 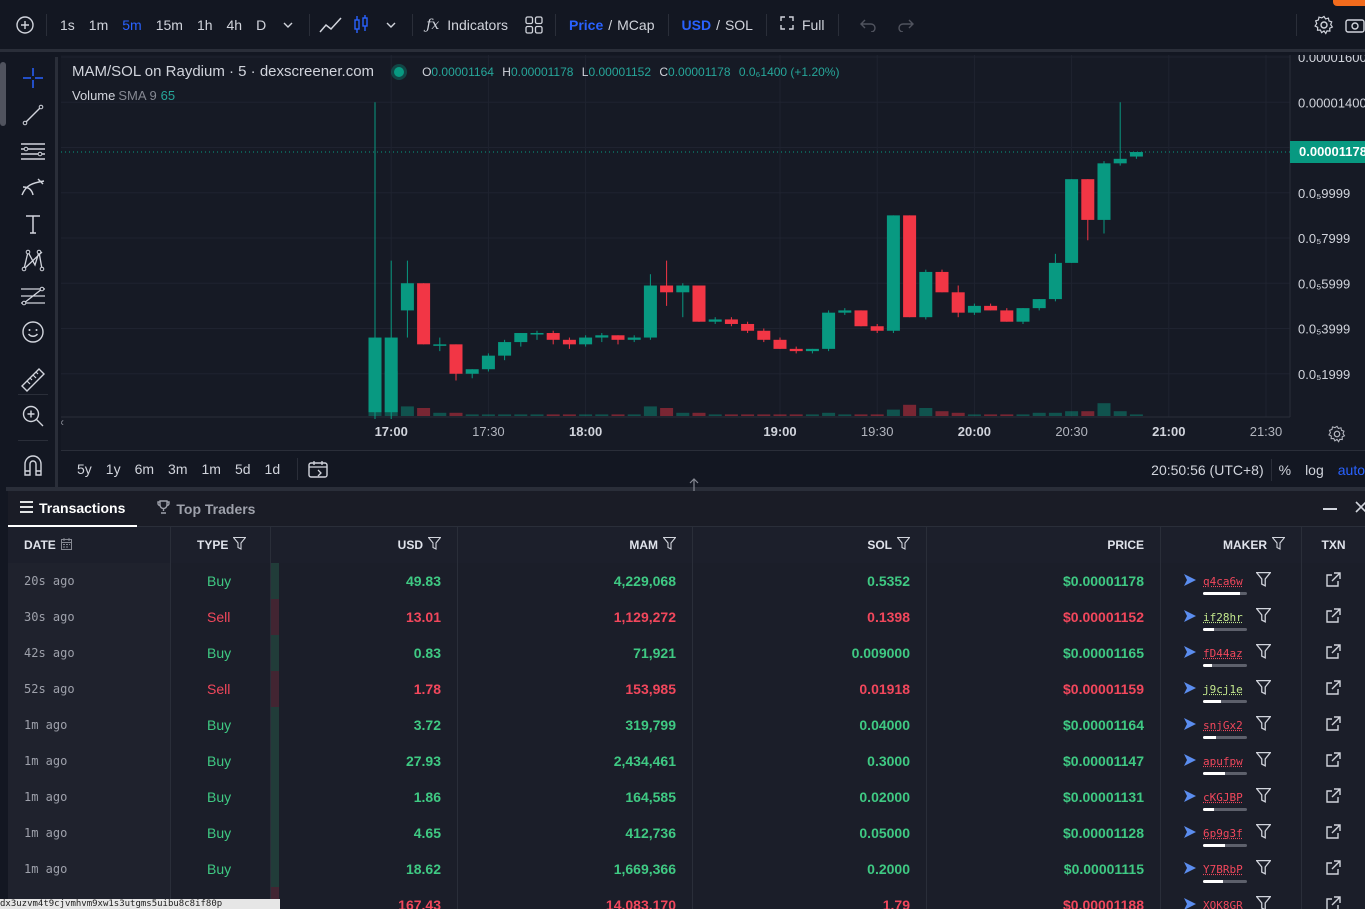 What do you see at coordinates (1223, 904) in the screenshot?
I see `maker-address: XQK8GR` at bounding box center [1223, 904].